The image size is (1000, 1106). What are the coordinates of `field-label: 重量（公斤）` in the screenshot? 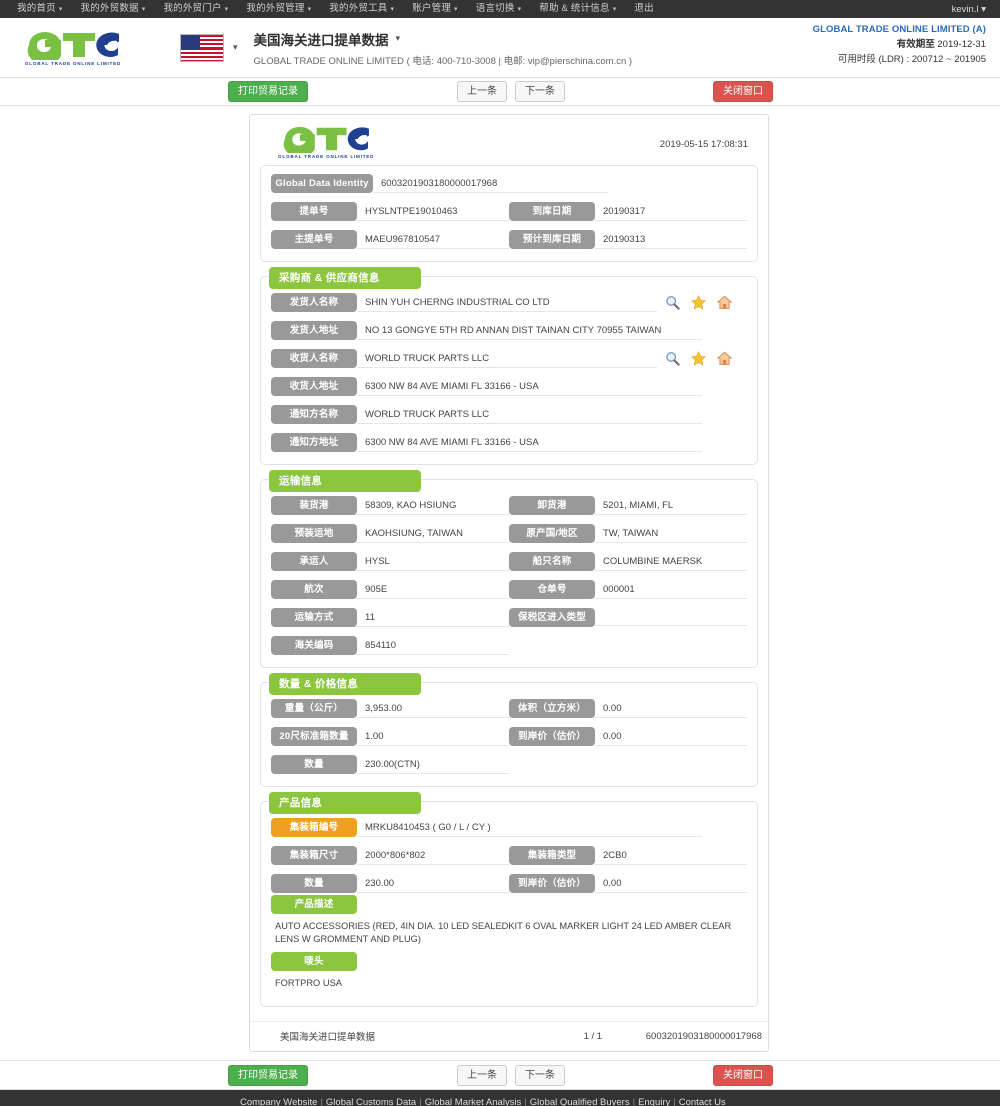 It's located at (314, 708).